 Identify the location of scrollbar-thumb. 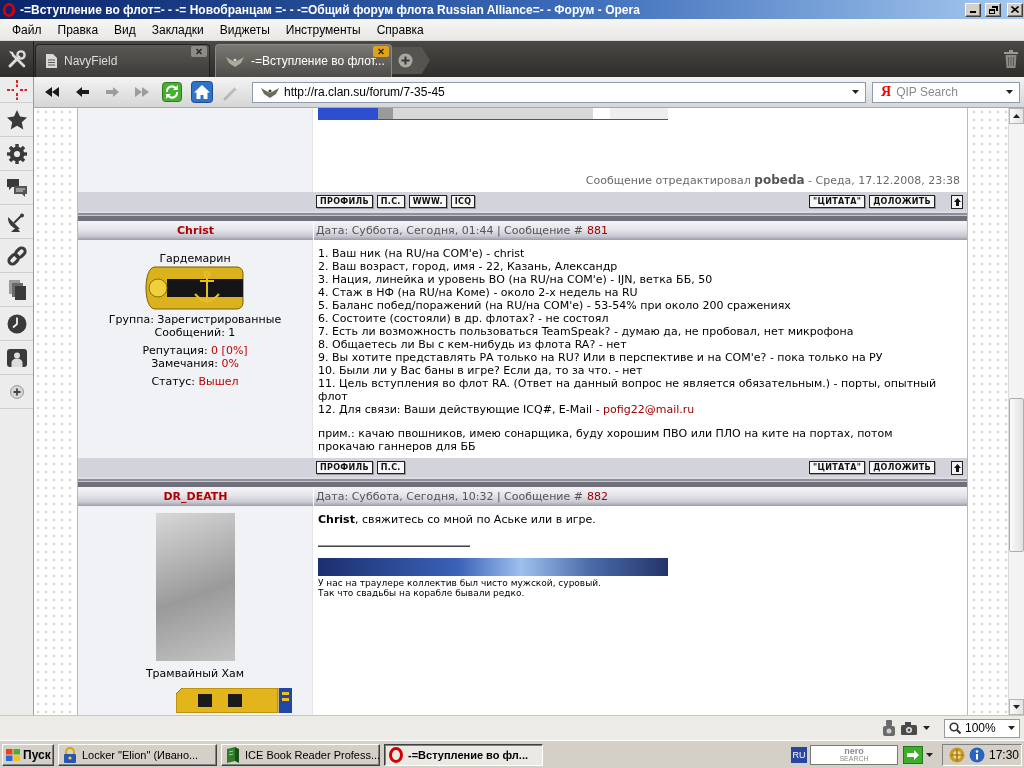
(1016, 475).